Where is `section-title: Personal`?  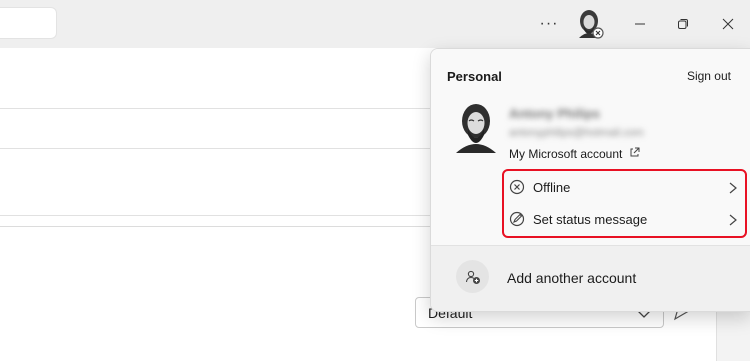
section-title: Personal is located at coordinates (474, 76).